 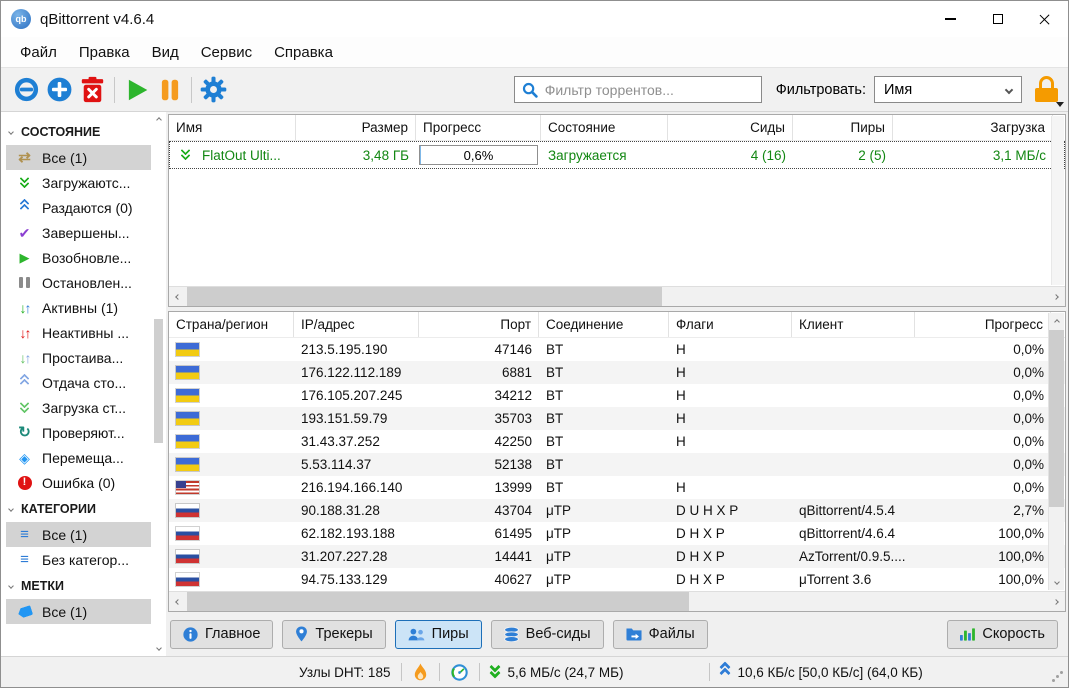 What do you see at coordinates (1044, 19) in the screenshot?
I see `close-button` at bounding box center [1044, 19].